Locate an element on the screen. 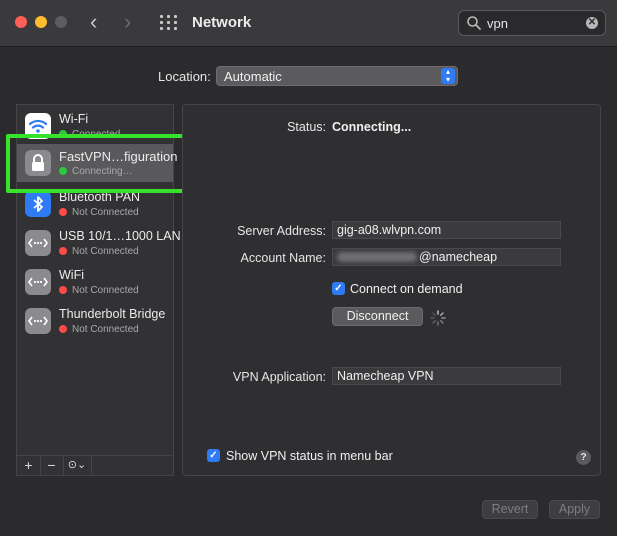 Image resolution: width=617 pixels, height=536 pixels. action-menu-button: ⊙⌄ is located at coordinates (77, 465).